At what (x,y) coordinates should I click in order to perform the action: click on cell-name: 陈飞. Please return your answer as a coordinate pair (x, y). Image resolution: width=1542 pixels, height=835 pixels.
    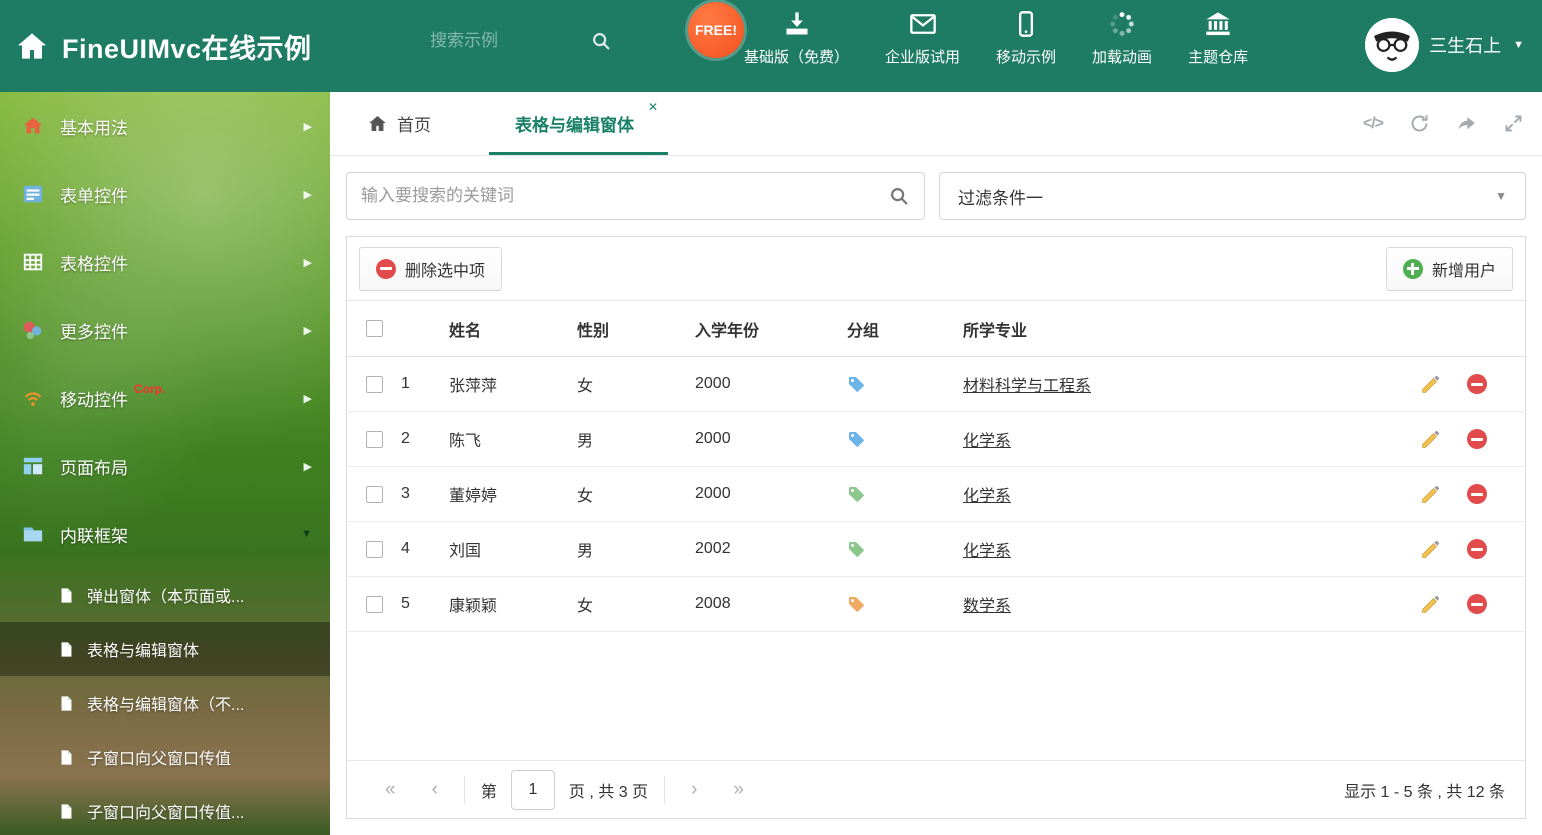
    Looking at the image, I should click on (465, 441).